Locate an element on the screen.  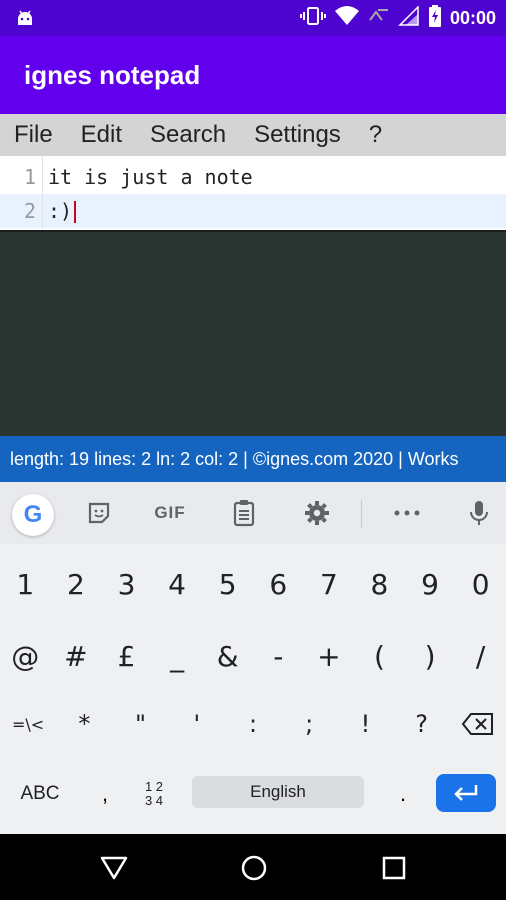
key-open-paren: ( is located at coordinates (379, 656).